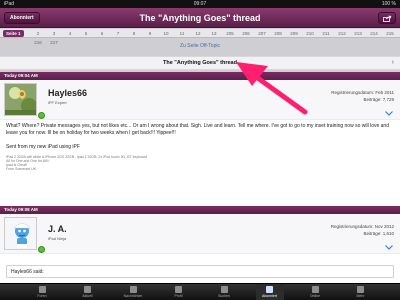 This screenshot has height=300, width=400. Describe the element at coordinates (326, 33) in the screenshot. I see `page-link: 211` at that location.